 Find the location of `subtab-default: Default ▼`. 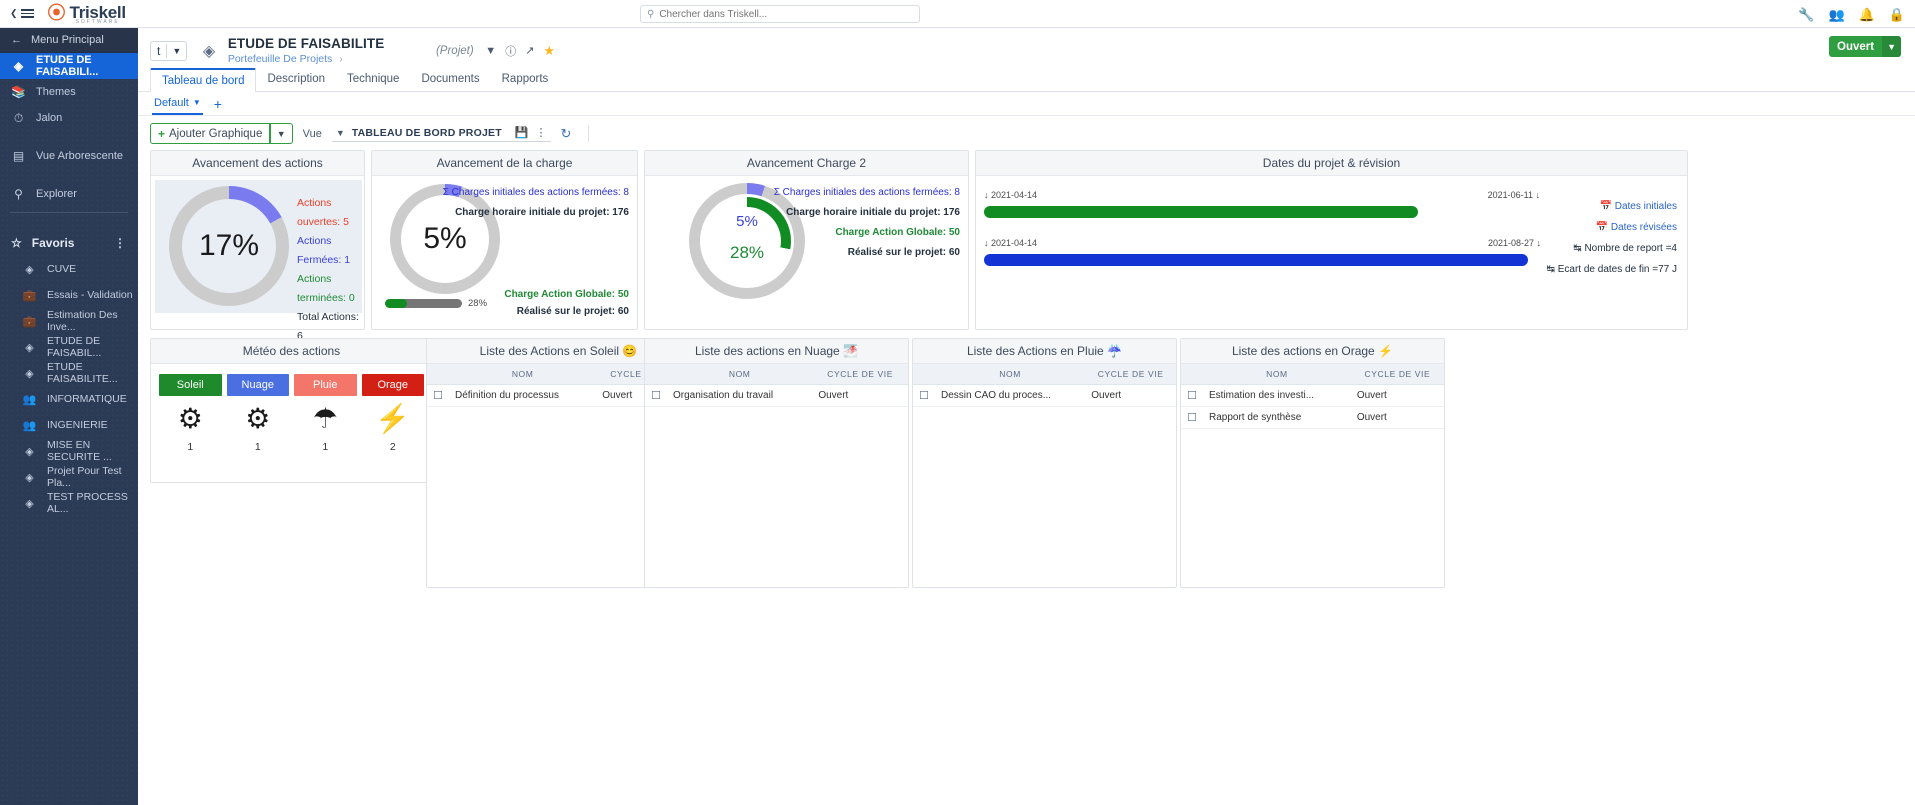

subtab-default: Default ▼ is located at coordinates (177, 103).